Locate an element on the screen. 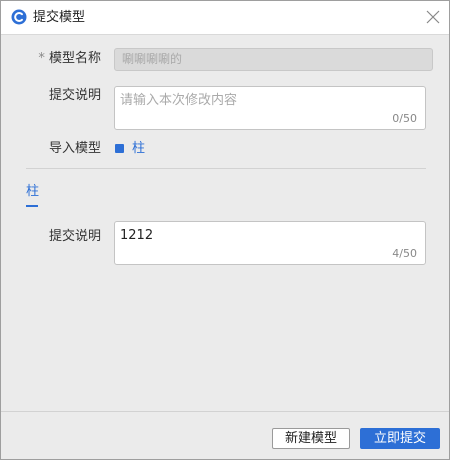 The height and width of the screenshot is (460, 450). import-model-option-label: 柱 is located at coordinates (138, 149).